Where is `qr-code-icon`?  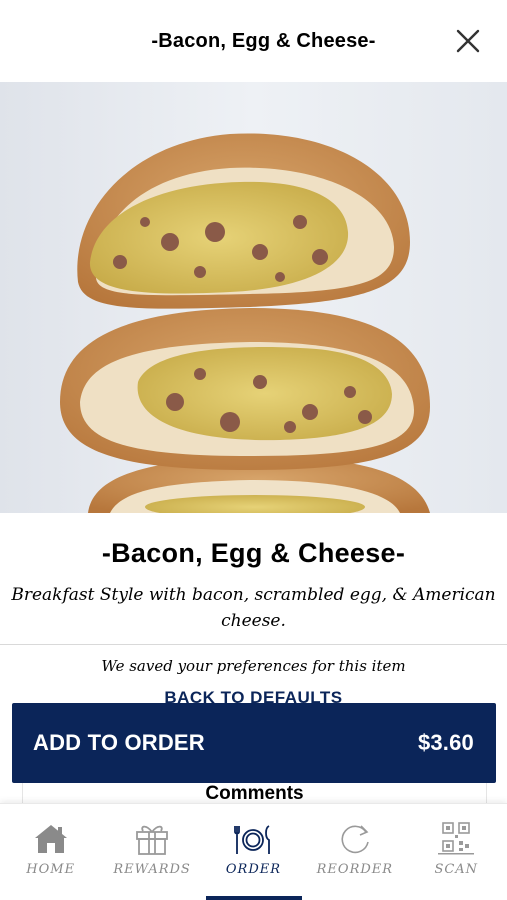
qr-code-icon is located at coordinates (456, 838).